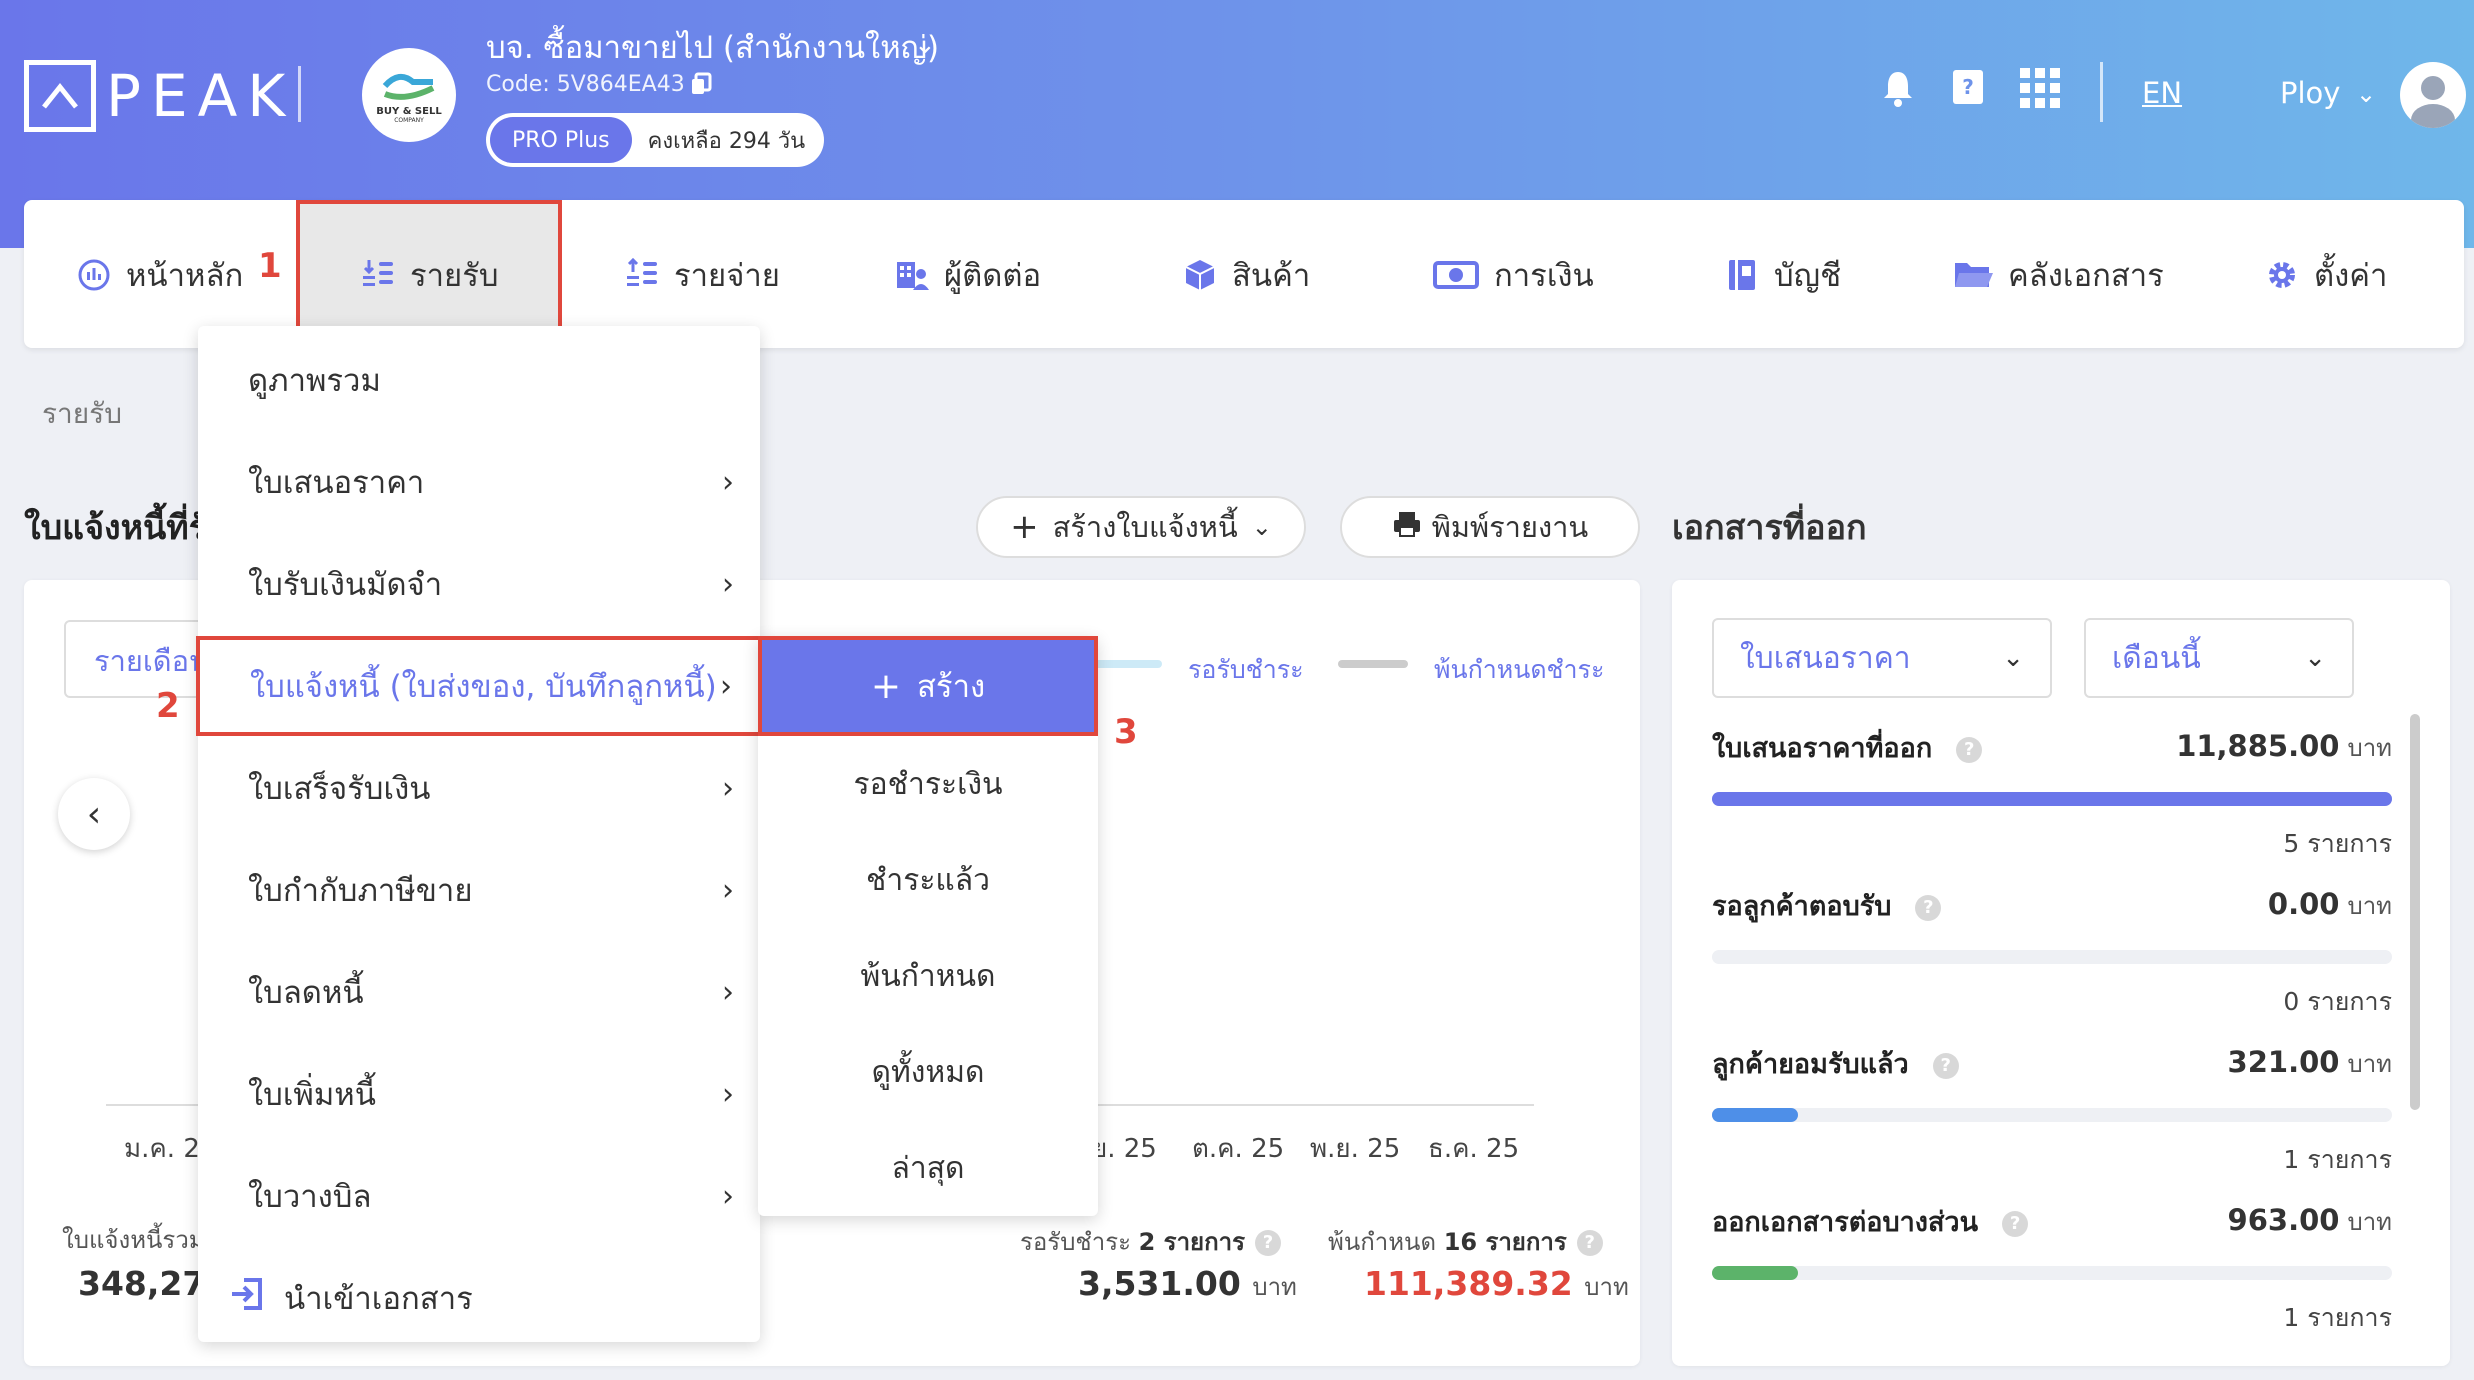 The height and width of the screenshot is (1380, 2474). What do you see at coordinates (133, 1240) in the screenshot?
I see `total-invoice-label: ใบแจ้งหนี้รวม` at bounding box center [133, 1240].